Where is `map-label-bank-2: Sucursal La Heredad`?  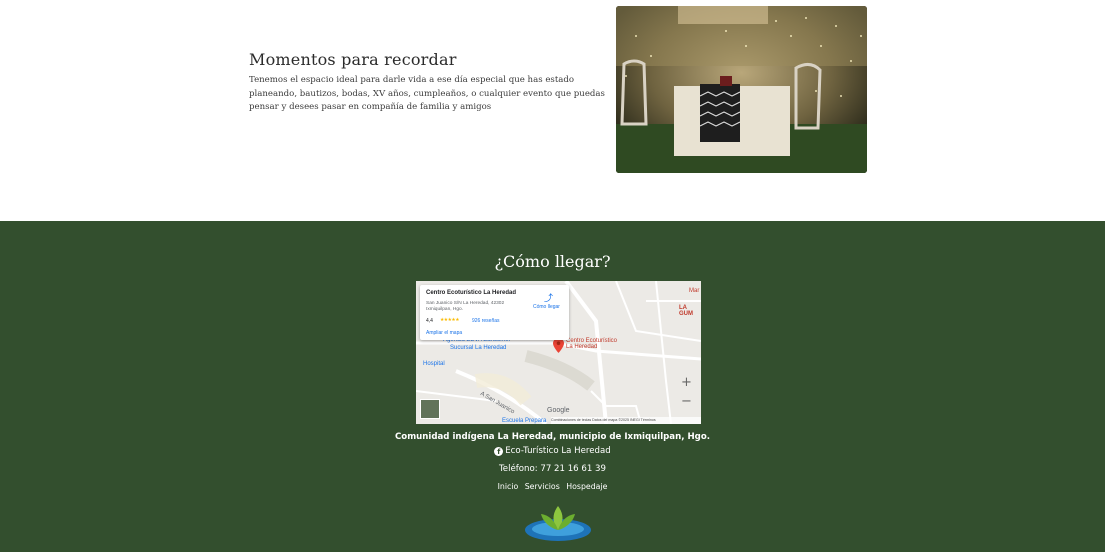
map-label-bank-2: Sucursal La Heredad is located at coordinates (478, 348).